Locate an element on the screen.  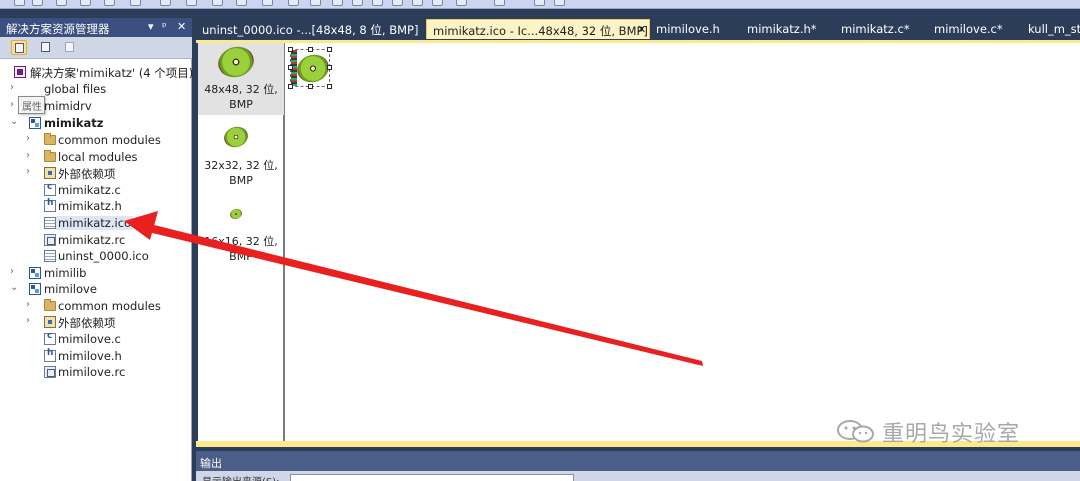
close-tab-icon: ✕ is located at coordinates (641, 29).